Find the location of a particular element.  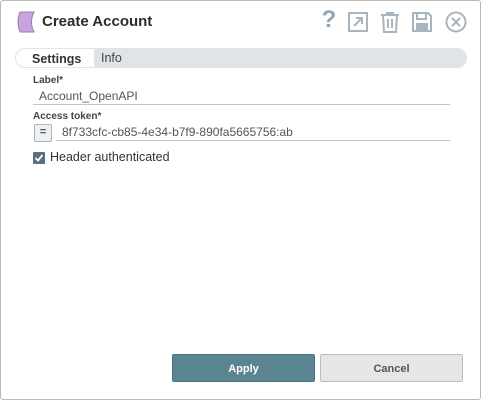

dialog-header: Create Account ? is located at coordinates (240, 23).